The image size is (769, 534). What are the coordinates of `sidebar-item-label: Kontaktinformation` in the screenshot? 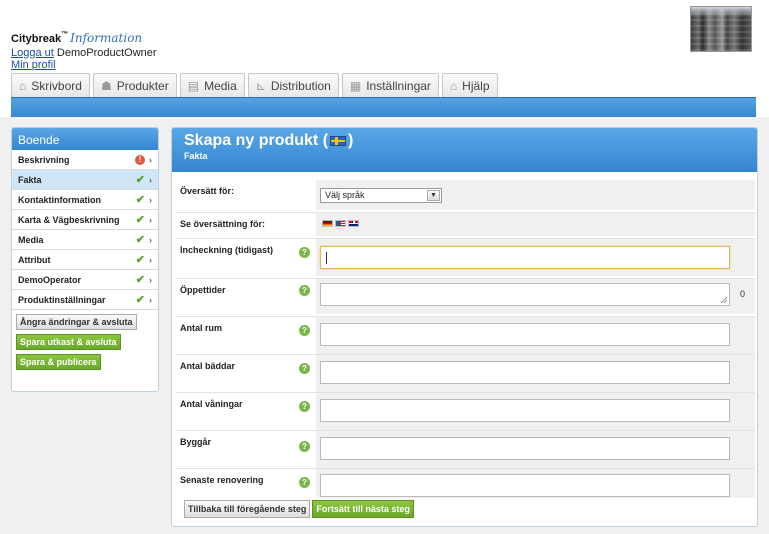 It's located at (59, 199).